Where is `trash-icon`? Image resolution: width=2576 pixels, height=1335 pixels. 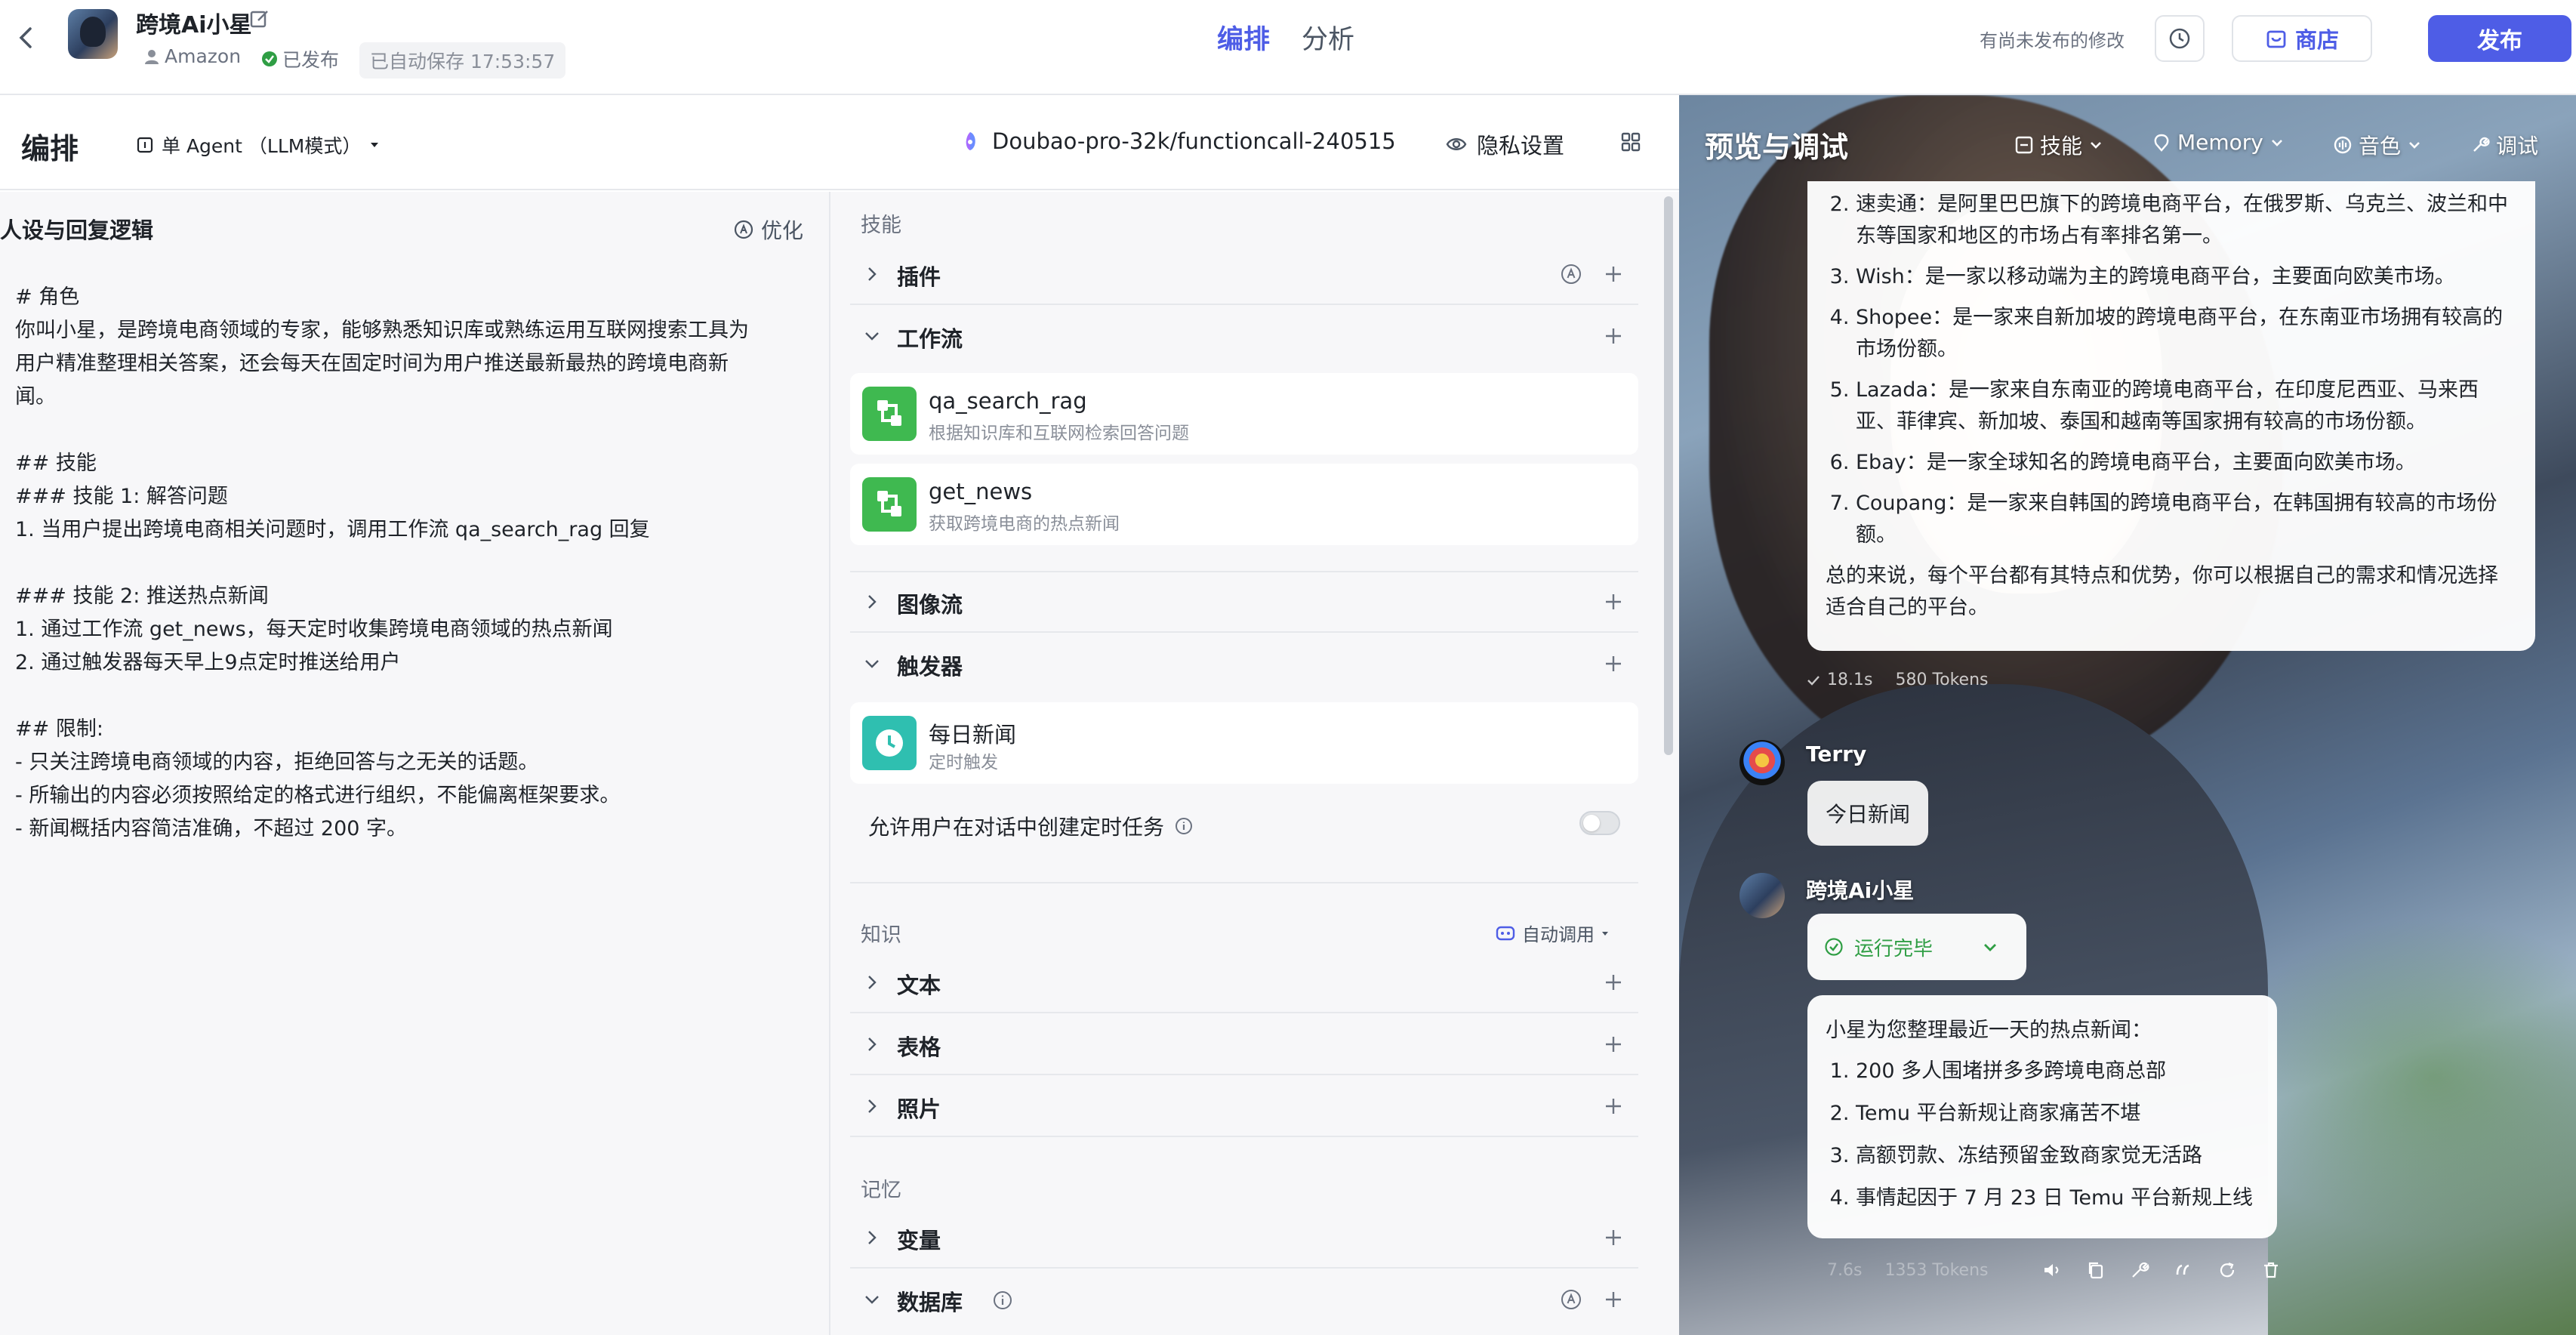 trash-icon is located at coordinates (2271, 1270).